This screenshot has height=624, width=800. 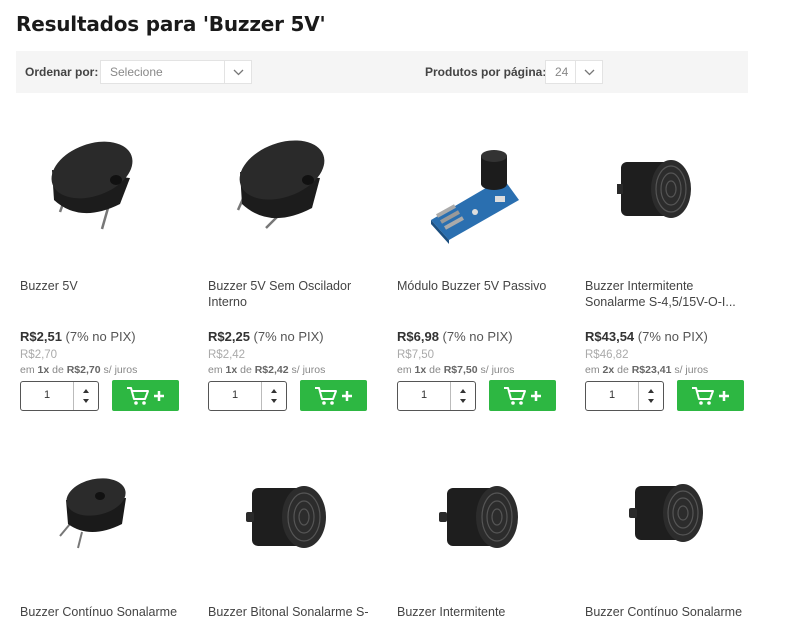 What do you see at coordinates (651, 370) in the screenshot?
I see `inst-value: R$23,41` at bounding box center [651, 370].